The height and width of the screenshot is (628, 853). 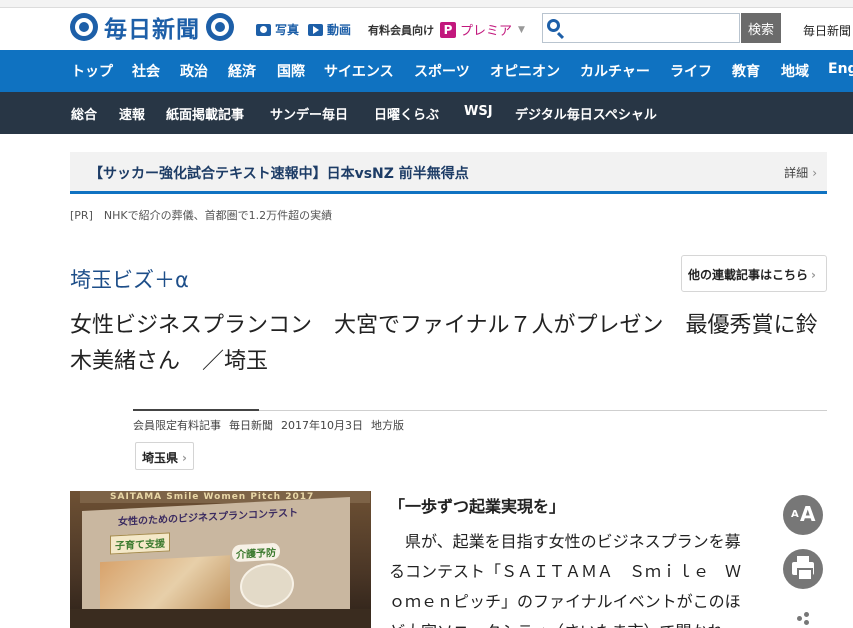 I want to click on screen-caption-care: 介護予防, so click(x=256, y=552).